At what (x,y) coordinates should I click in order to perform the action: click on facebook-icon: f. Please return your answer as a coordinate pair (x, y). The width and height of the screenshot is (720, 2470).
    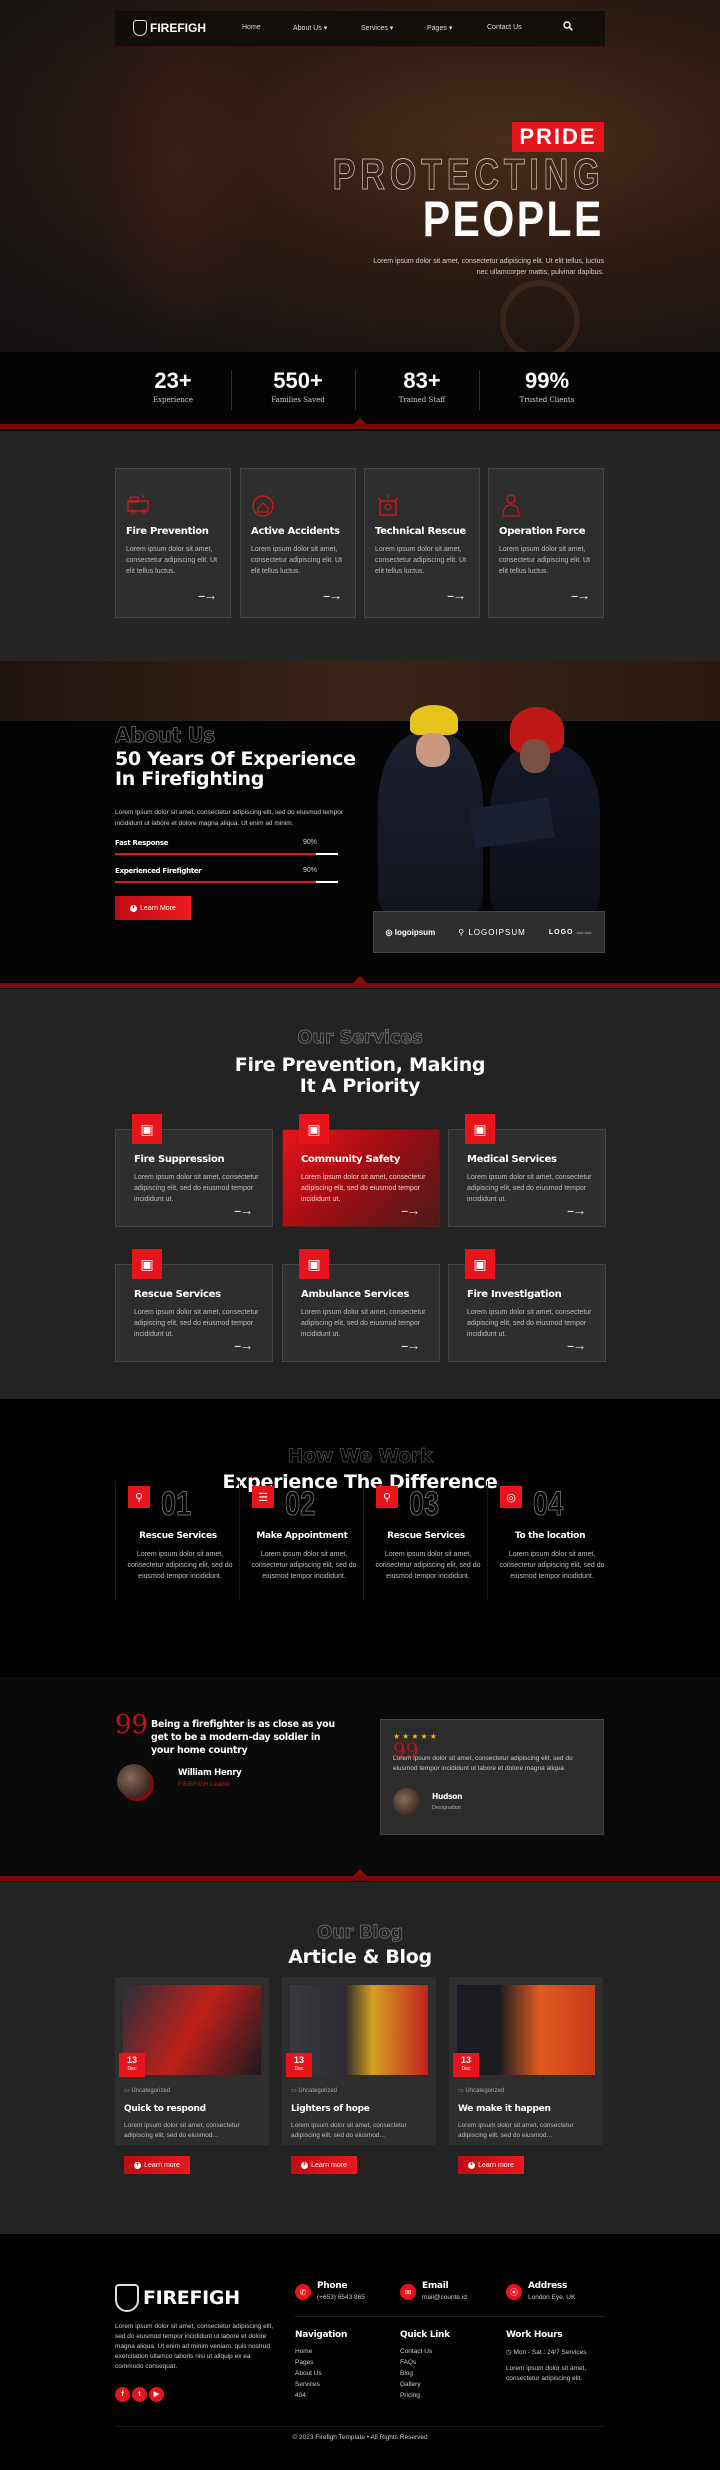
    Looking at the image, I should click on (122, 2394).